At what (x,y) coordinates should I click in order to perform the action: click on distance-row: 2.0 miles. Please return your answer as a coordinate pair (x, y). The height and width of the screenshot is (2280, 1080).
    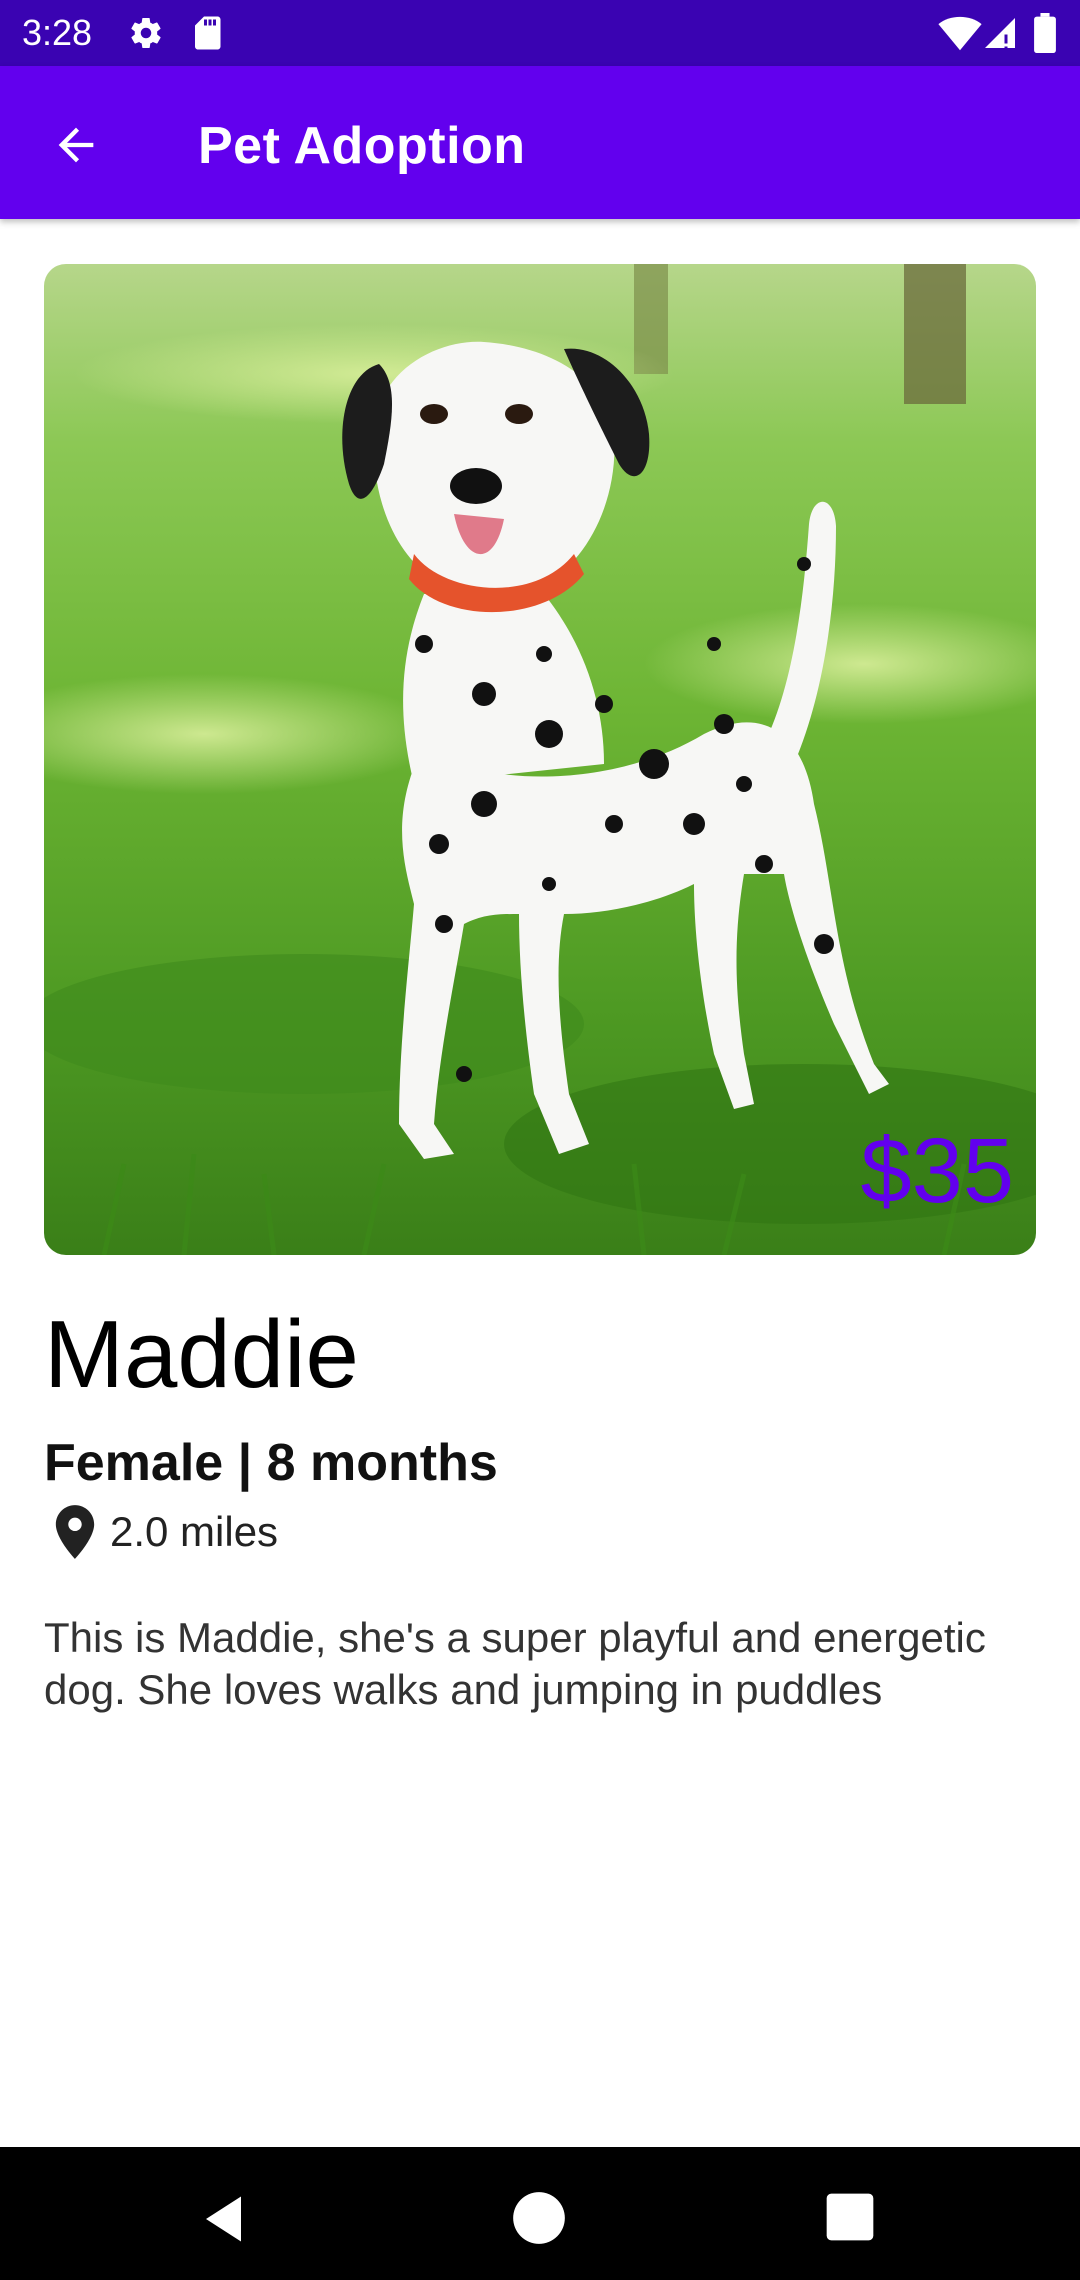
    Looking at the image, I should click on (165, 1532).